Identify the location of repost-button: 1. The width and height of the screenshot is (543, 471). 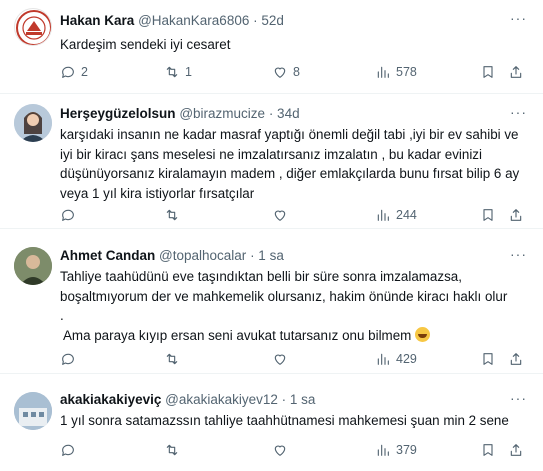
(178, 72).